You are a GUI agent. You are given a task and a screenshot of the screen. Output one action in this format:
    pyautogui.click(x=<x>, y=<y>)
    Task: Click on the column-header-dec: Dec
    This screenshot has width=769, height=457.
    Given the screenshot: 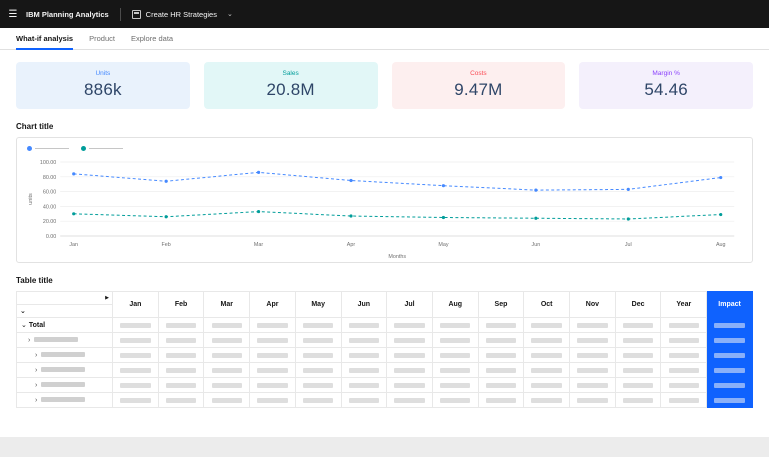 What is the action you would take?
    pyautogui.click(x=638, y=304)
    